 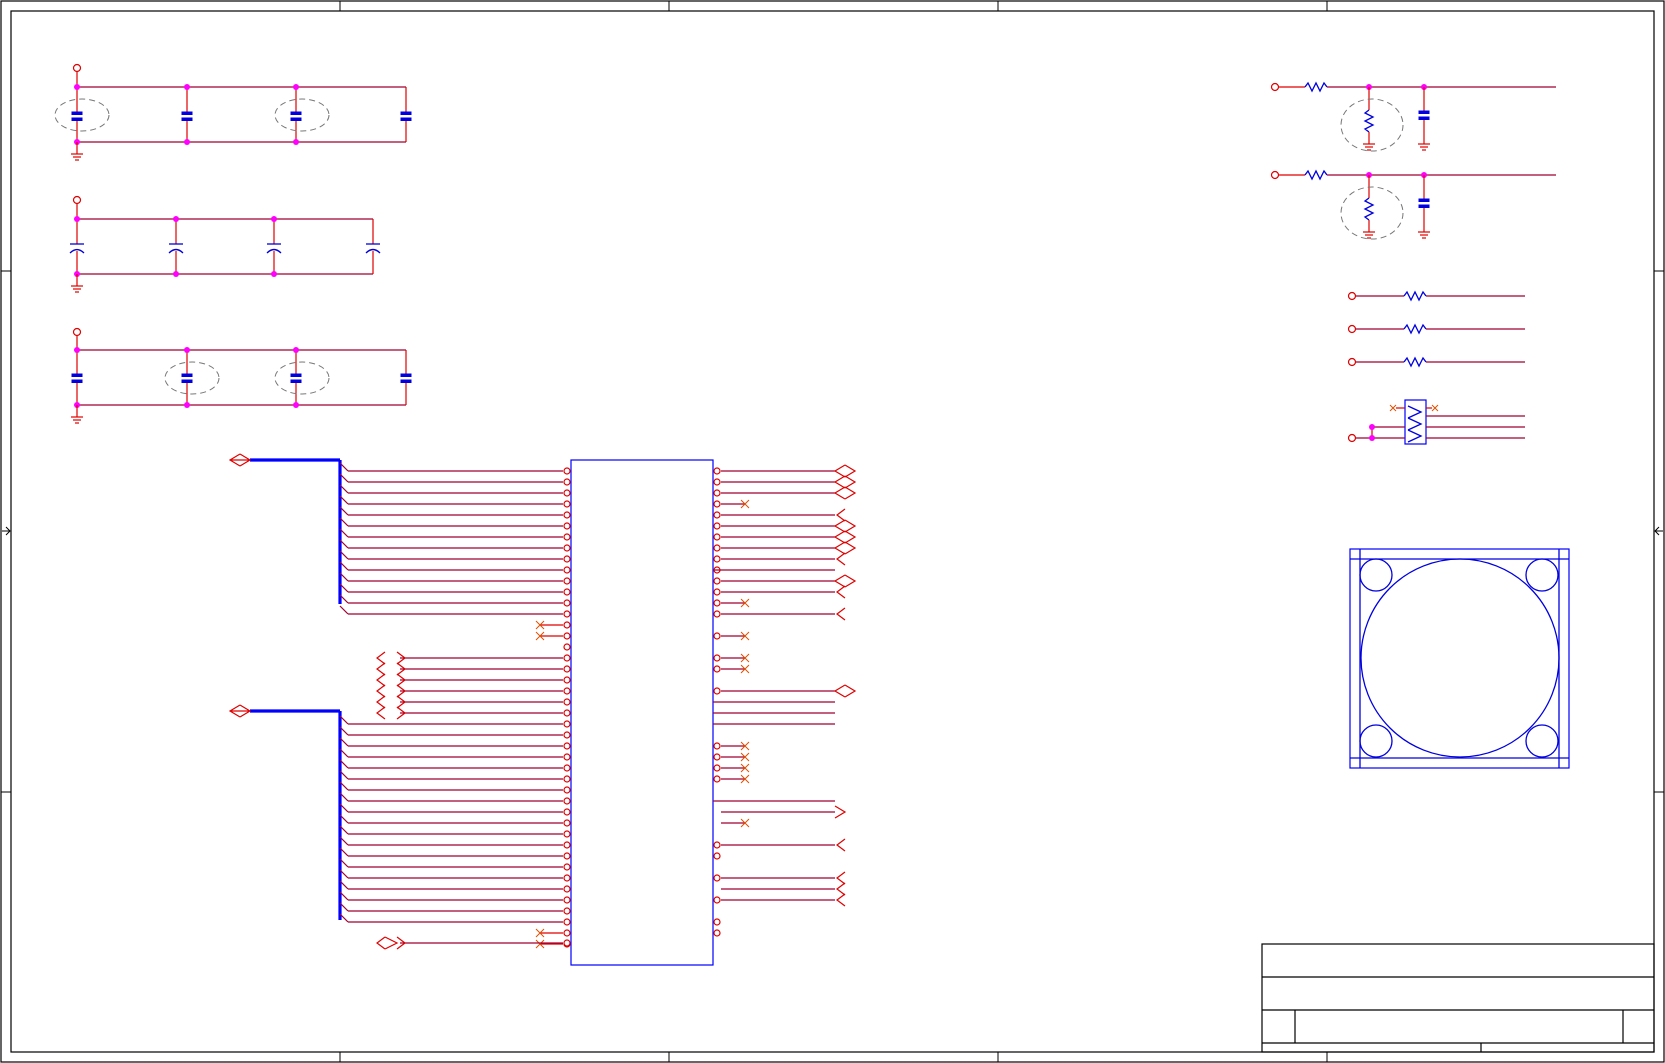 What do you see at coordinates (373, 246) in the screenshot?
I see `capacitor-c8` at bounding box center [373, 246].